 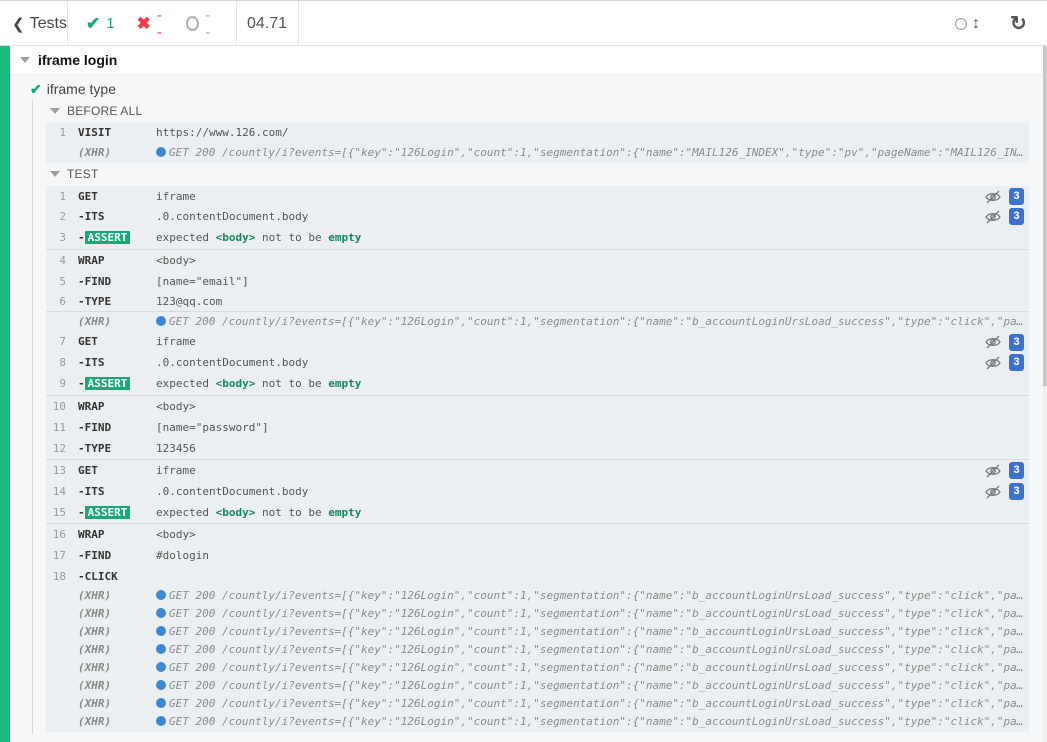 What do you see at coordinates (537, 512) in the screenshot?
I see `command-row: 15- ASSERT expected <body> not to be empty` at bounding box center [537, 512].